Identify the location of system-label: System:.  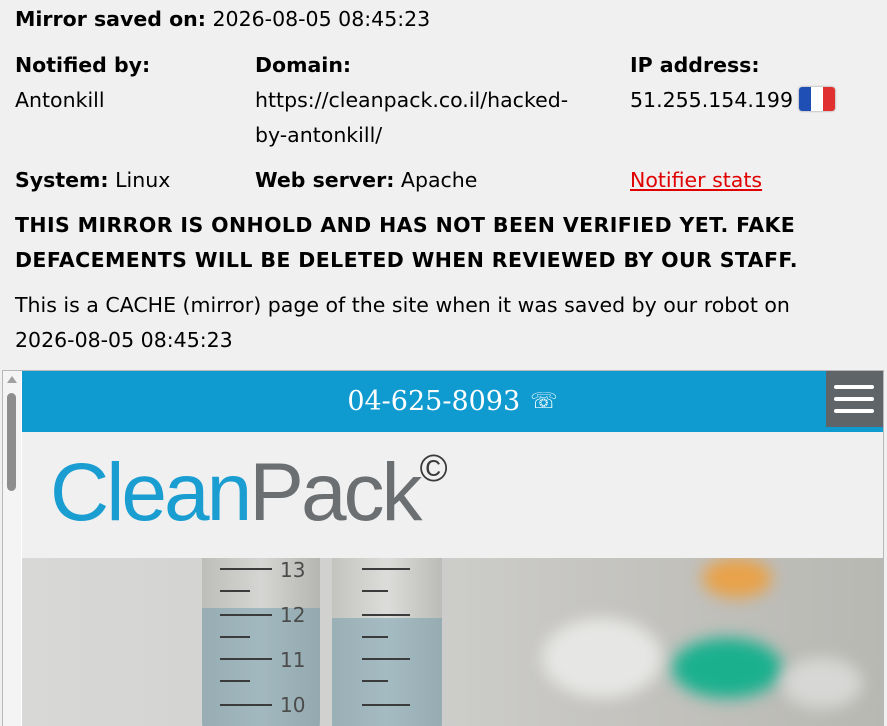
(62, 180).